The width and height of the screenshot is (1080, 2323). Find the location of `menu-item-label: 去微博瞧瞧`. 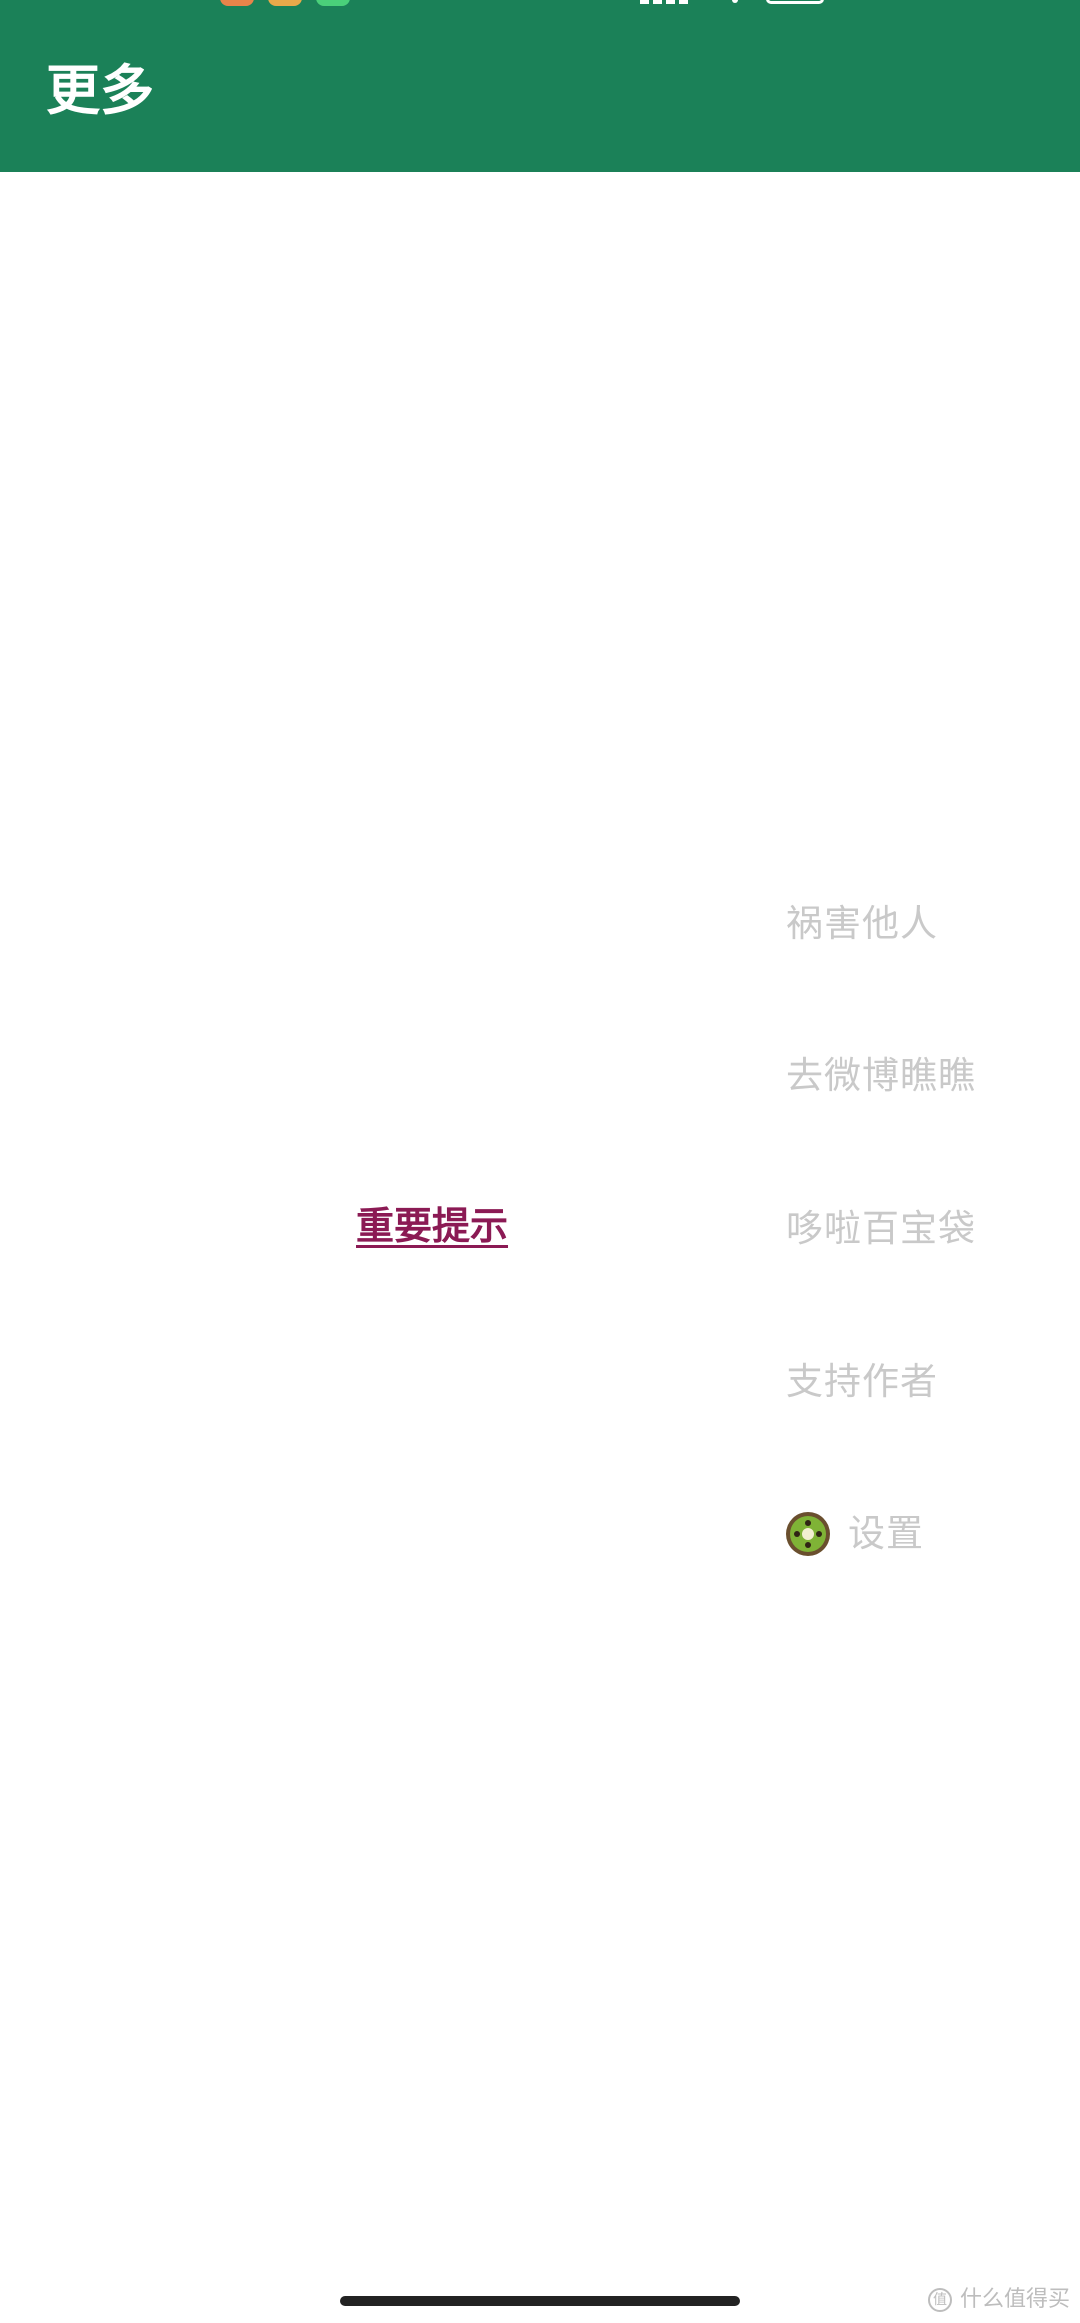

menu-item-label: 去微博瞧瞧 is located at coordinates (881, 1075).